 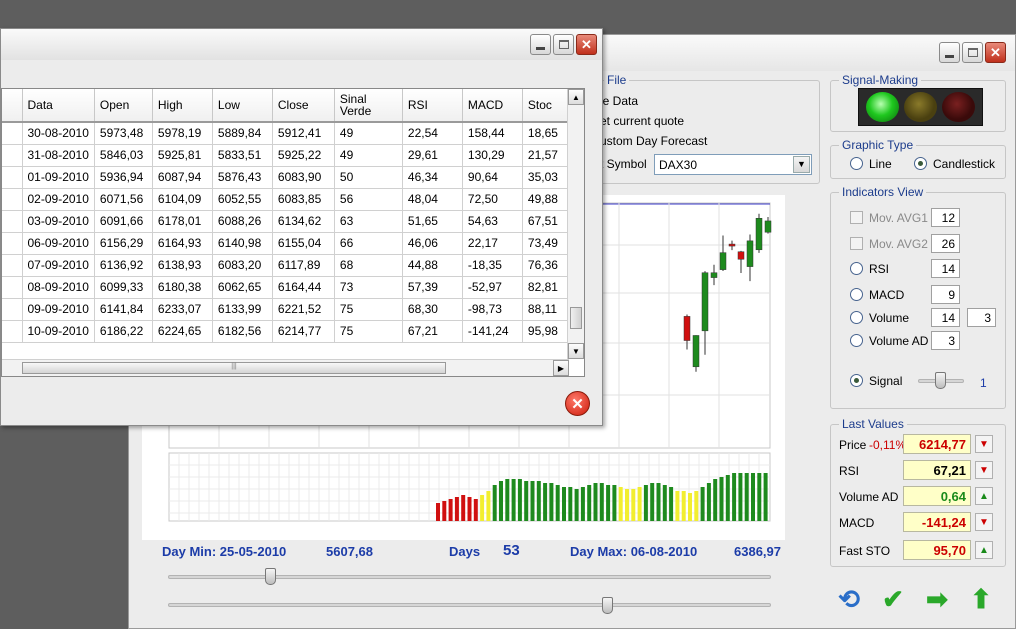 I want to click on mov-avg2-checkbox, so click(x=856, y=243).